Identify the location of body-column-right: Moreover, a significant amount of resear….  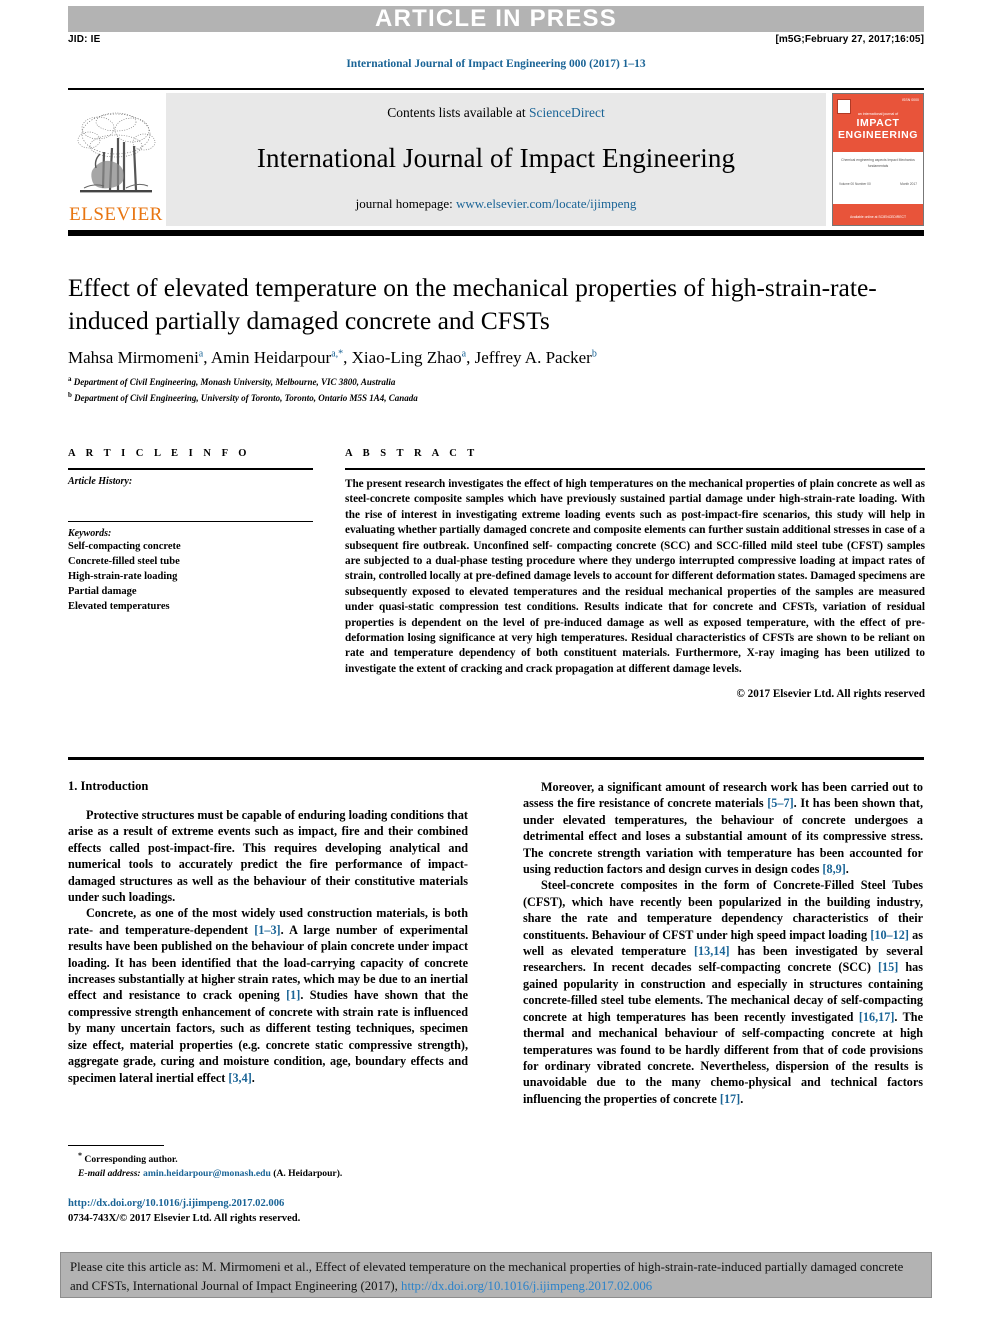
(723, 943).